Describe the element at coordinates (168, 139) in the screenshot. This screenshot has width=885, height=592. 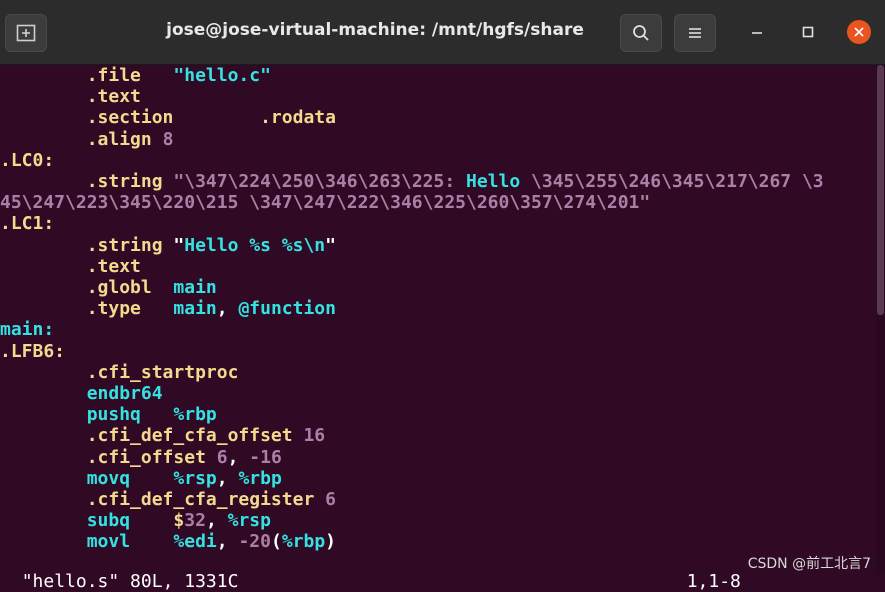
I see `terminal-token: 8` at that location.